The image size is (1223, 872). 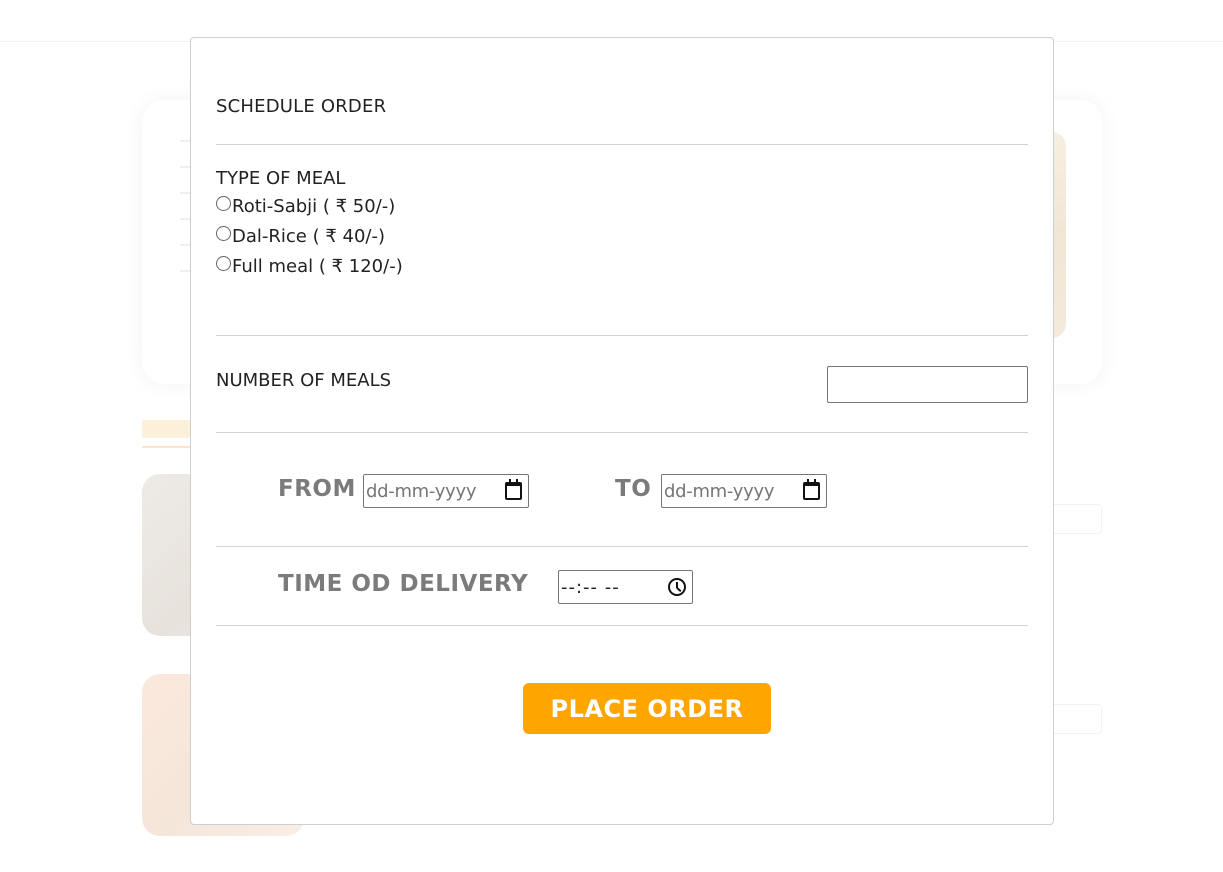 What do you see at coordinates (317, 266) in the screenshot?
I see `meal-option-label: Full meal ( ₹ 120/-)` at bounding box center [317, 266].